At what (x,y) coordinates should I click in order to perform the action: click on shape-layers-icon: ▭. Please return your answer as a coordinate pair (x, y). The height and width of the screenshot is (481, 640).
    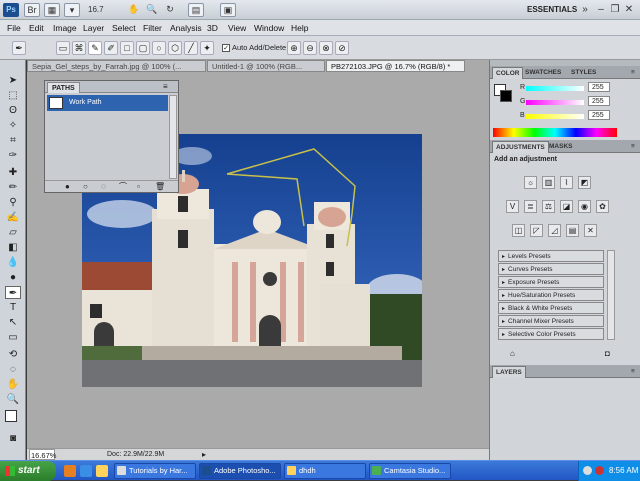
    Looking at the image, I should click on (63, 48).